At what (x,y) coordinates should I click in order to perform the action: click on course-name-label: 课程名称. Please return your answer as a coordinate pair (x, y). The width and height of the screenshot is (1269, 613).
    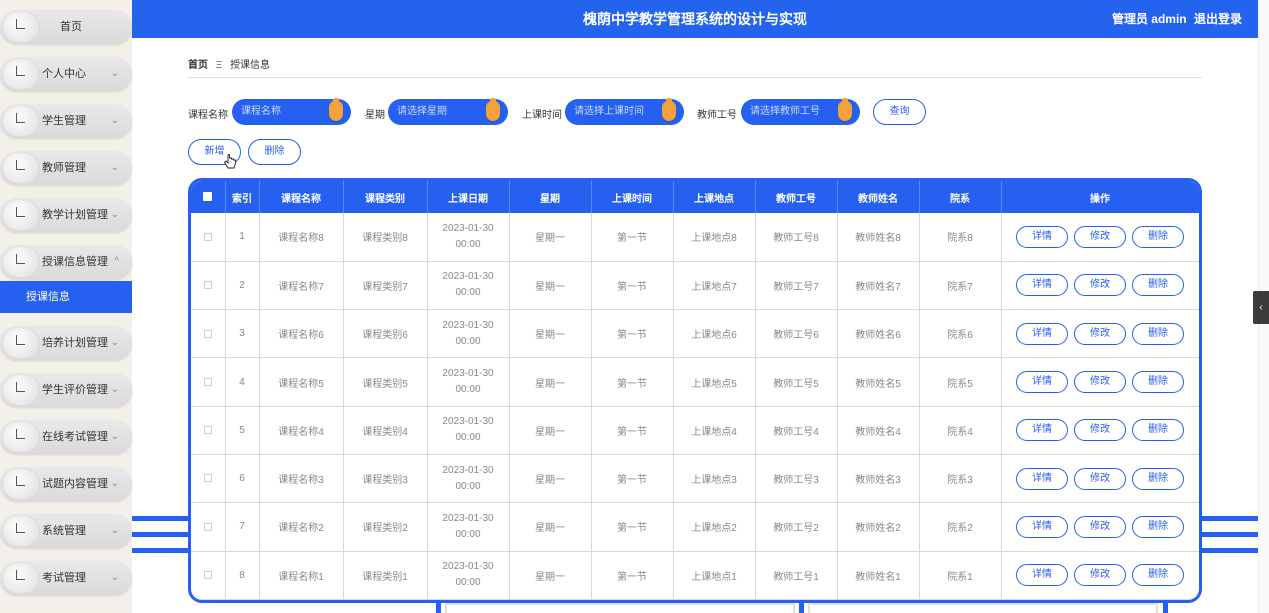
    Looking at the image, I should click on (208, 115).